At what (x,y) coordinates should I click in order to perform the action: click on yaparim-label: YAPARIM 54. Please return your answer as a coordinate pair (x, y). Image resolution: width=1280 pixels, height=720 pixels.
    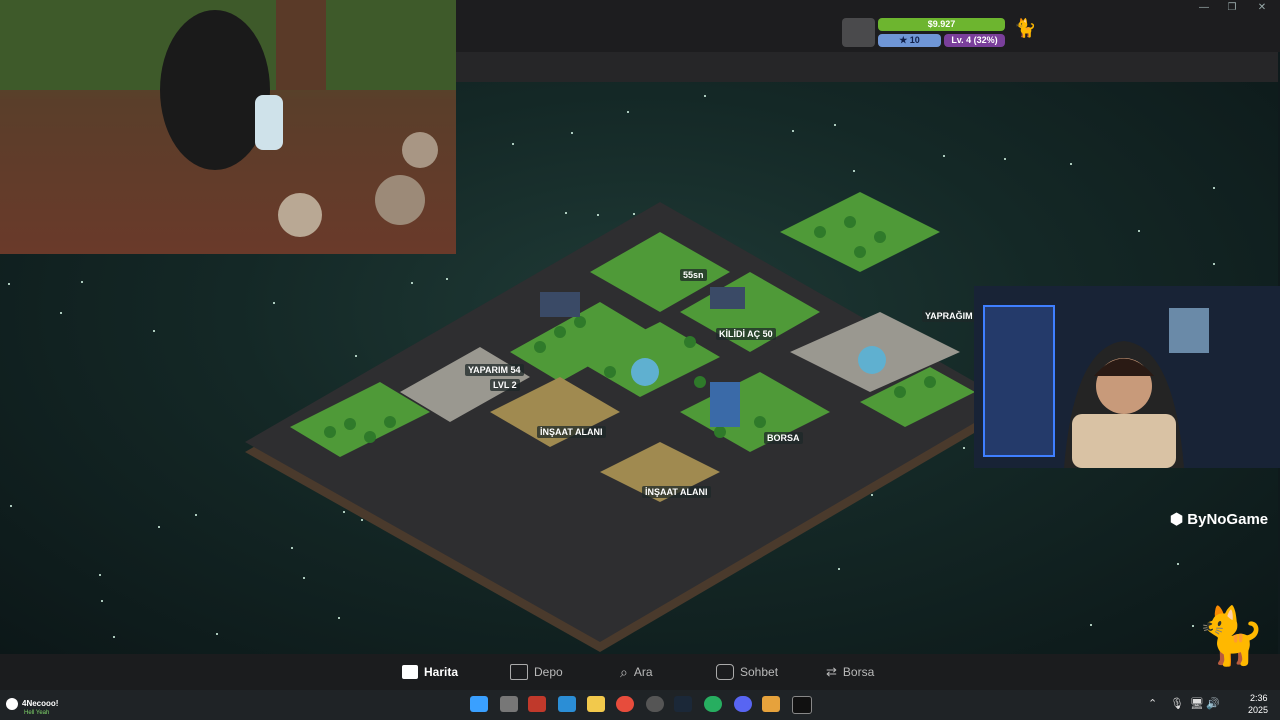
    Looking at the image, I should click on (494, 370).